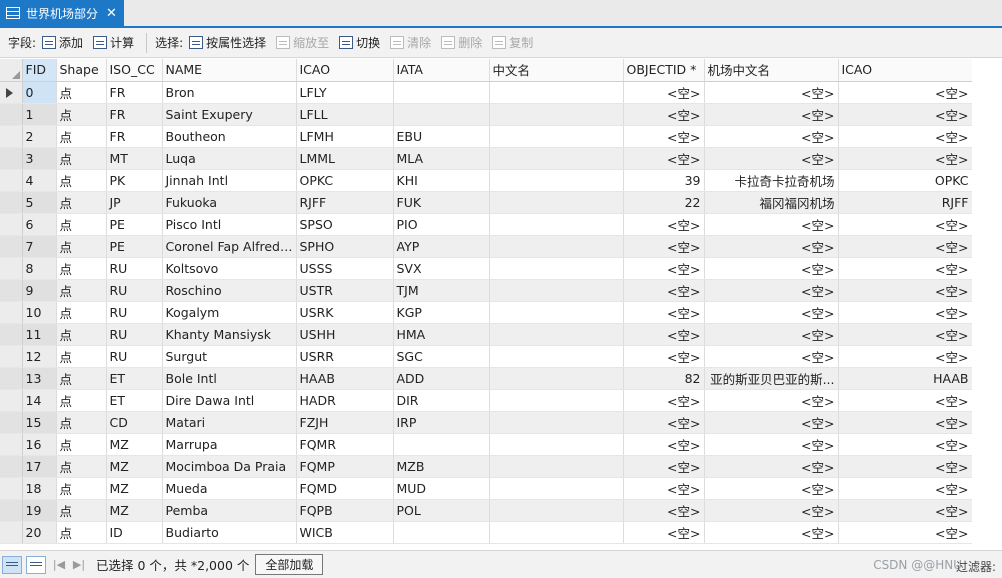 The image size is (1002, 578). I want to click on table-row: 10 点 RU Kogalym USRK KGP <空> <空> <空>, so click(486, 312).